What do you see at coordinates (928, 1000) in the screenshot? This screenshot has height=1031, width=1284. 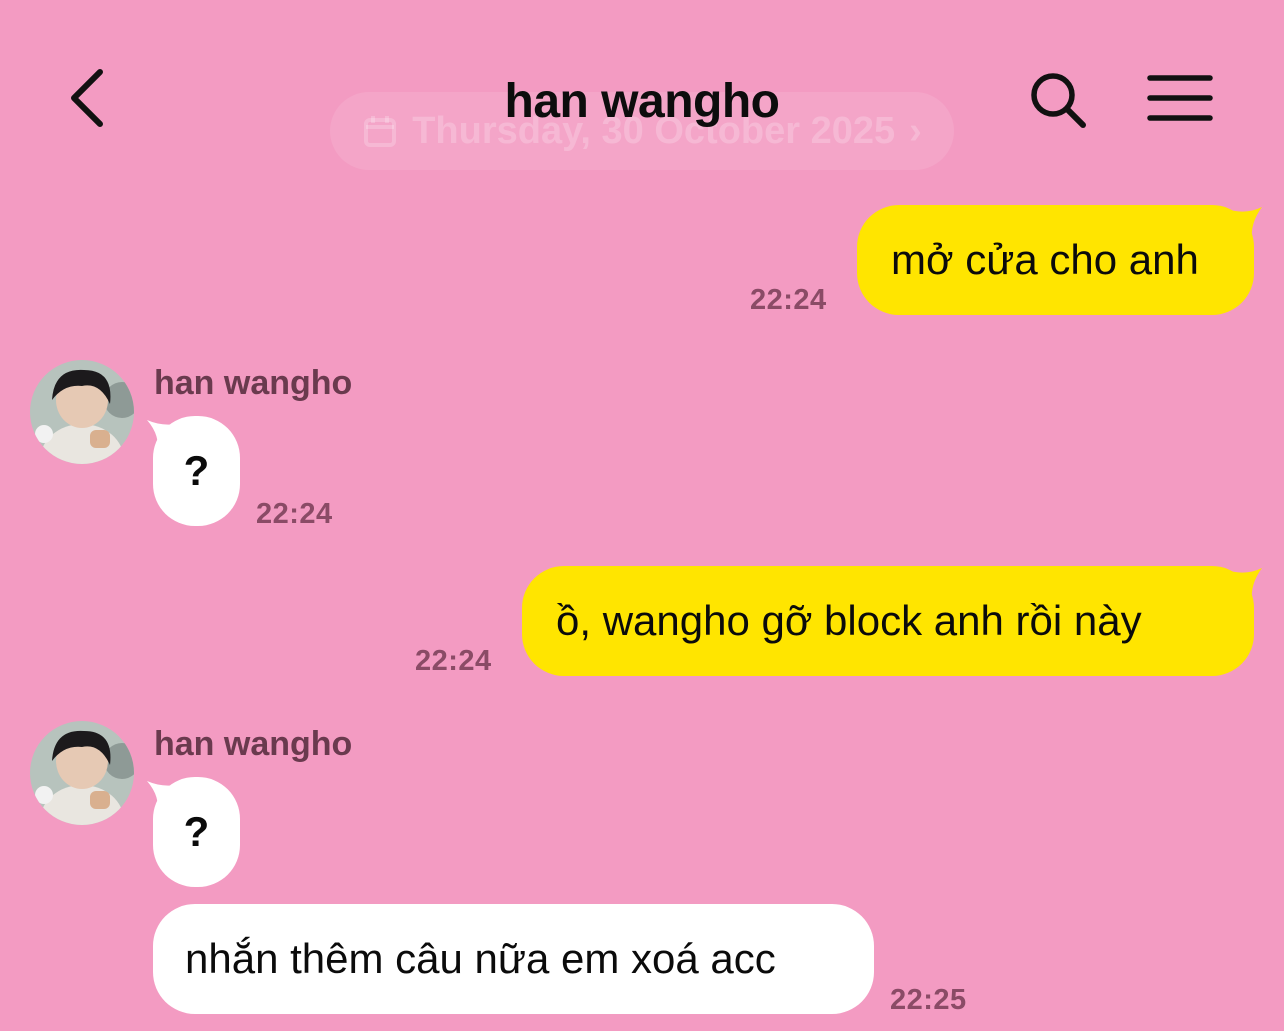 I see `message-time: 22:25` at bounding box center [928, 1000].